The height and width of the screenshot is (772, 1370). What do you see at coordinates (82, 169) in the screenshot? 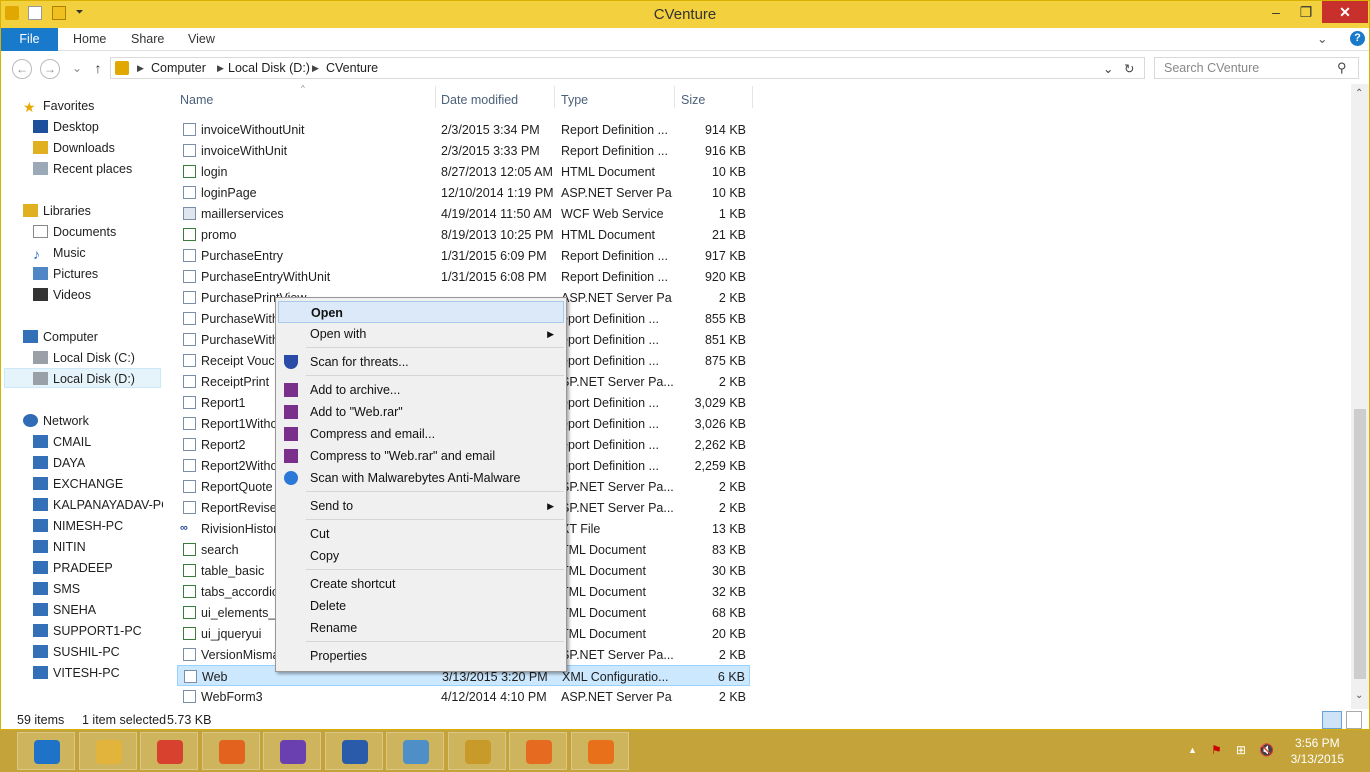
I see `sidebar-item-recent-places: Recent places` at bounding box center [82, 169].